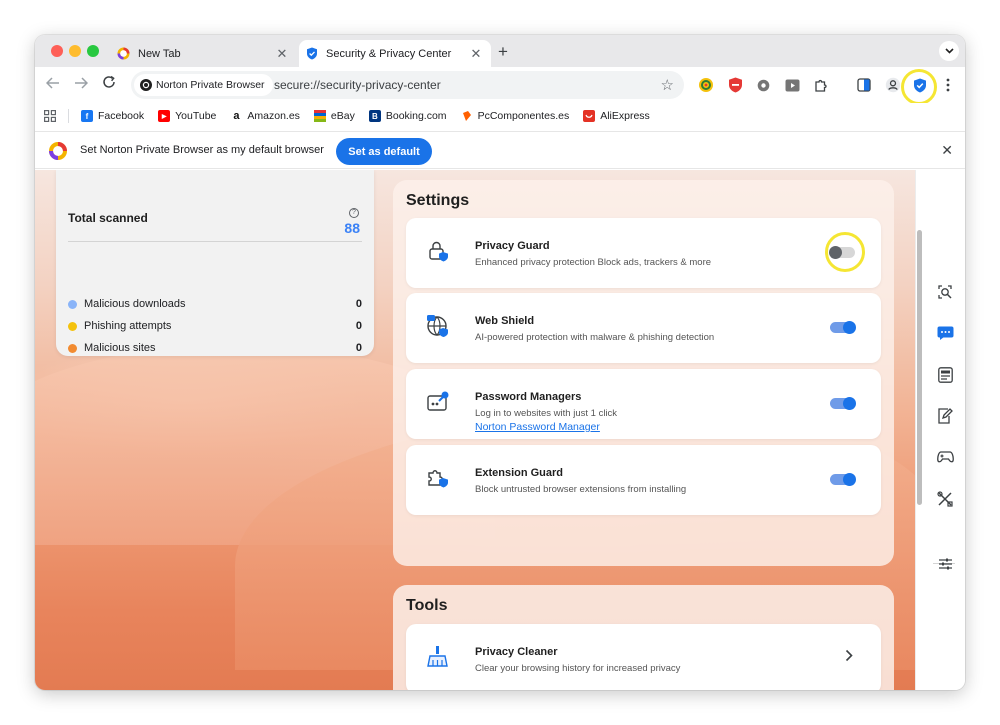 Image resolution: width=1000 pixels, height=725 pixels. I want to click on bookmarks-divider, so click(68, 116).